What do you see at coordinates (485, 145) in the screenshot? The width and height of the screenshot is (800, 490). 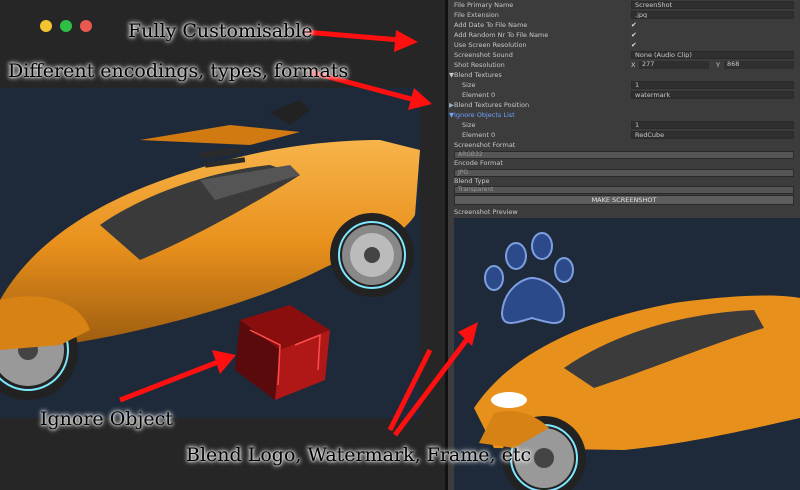 I see `screenshot-format-label: Screenshot Format` at bounding box center [485, 145].